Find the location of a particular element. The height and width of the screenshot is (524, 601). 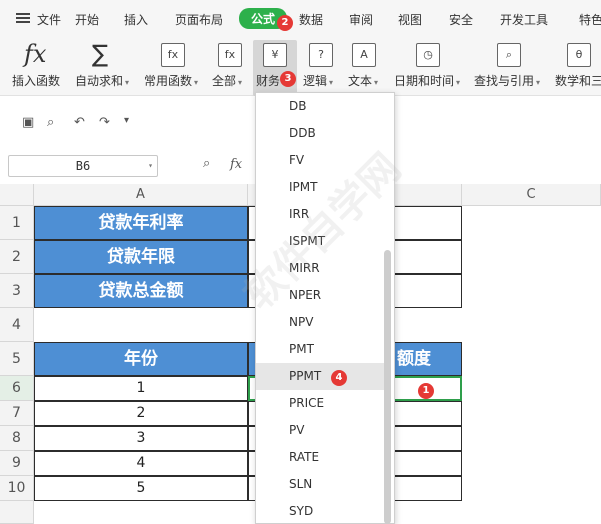

row-header-6: 6 is located at coordinates (17, 388).